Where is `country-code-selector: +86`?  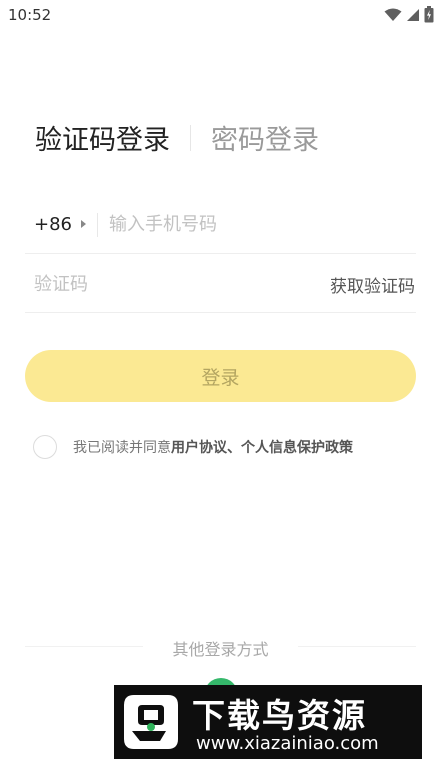 country-code-selector: +86 is located at coordinates (53, 224).